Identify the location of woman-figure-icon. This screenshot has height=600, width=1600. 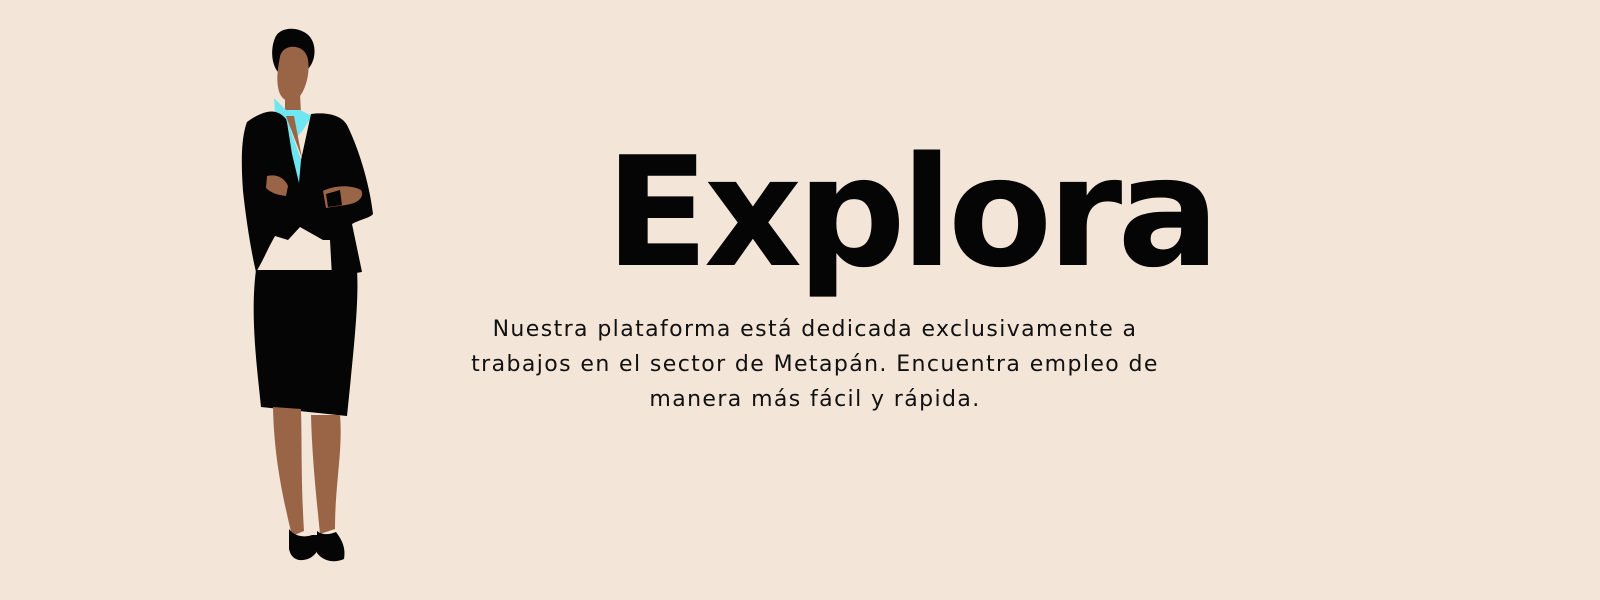
(307, 295).